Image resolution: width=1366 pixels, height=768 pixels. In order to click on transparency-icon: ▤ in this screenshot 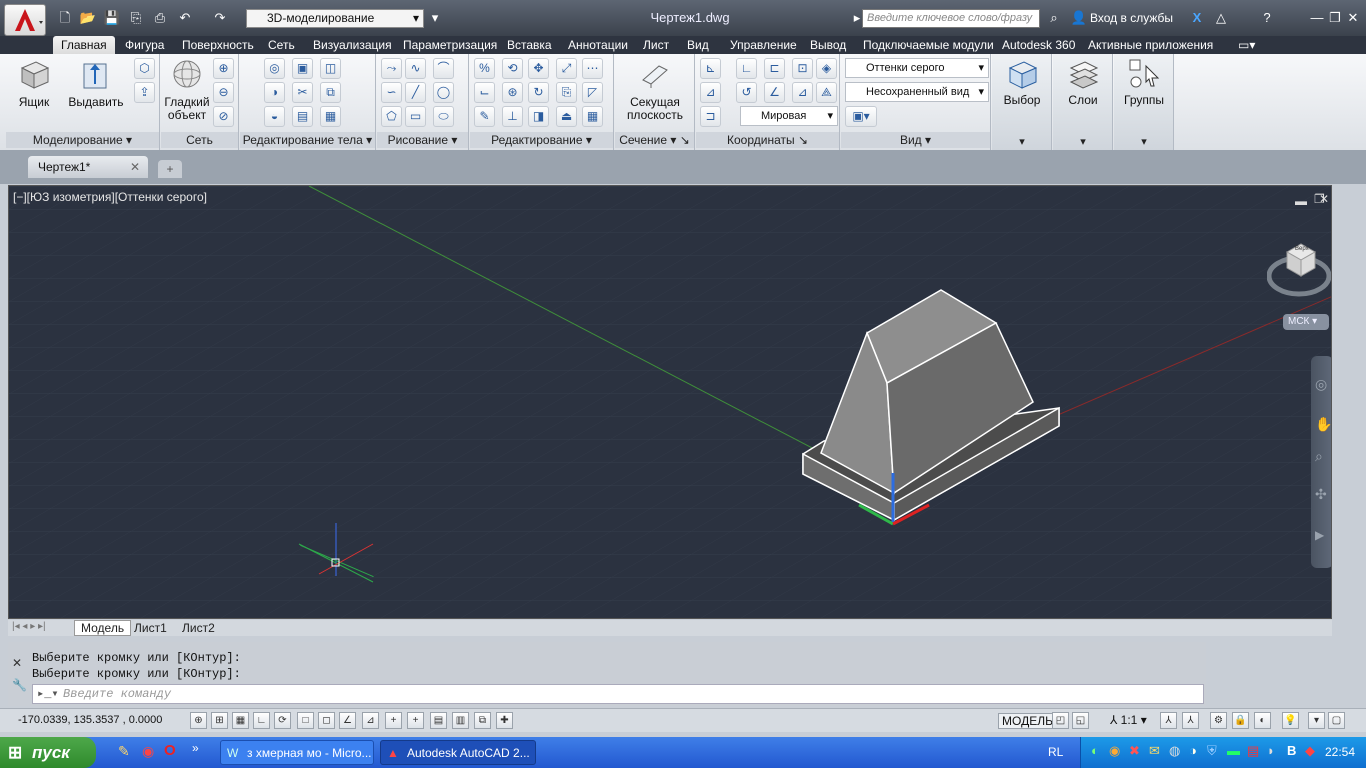, I will do `click(438, 720)`.